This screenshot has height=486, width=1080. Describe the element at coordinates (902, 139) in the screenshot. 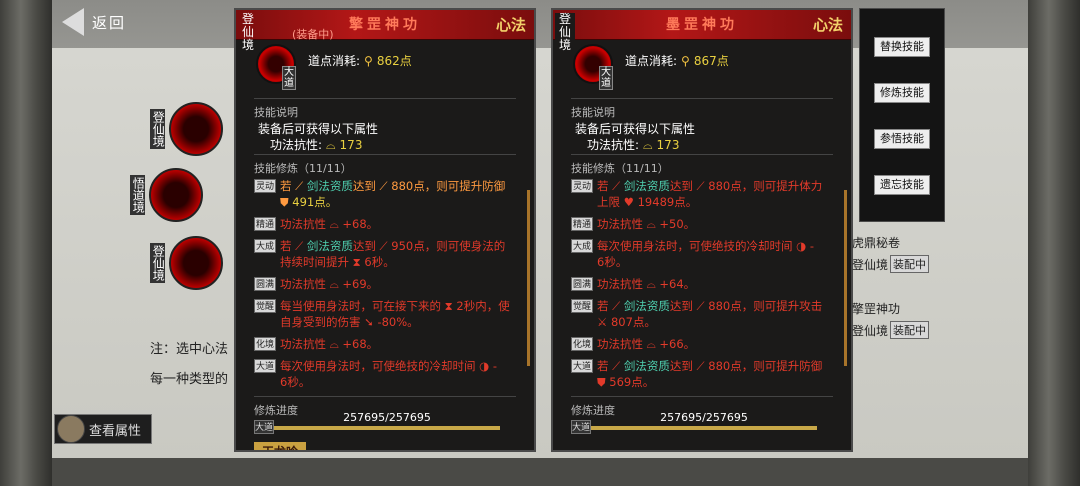

I see `comprehend-skill-button: 参悟技能` at that location.